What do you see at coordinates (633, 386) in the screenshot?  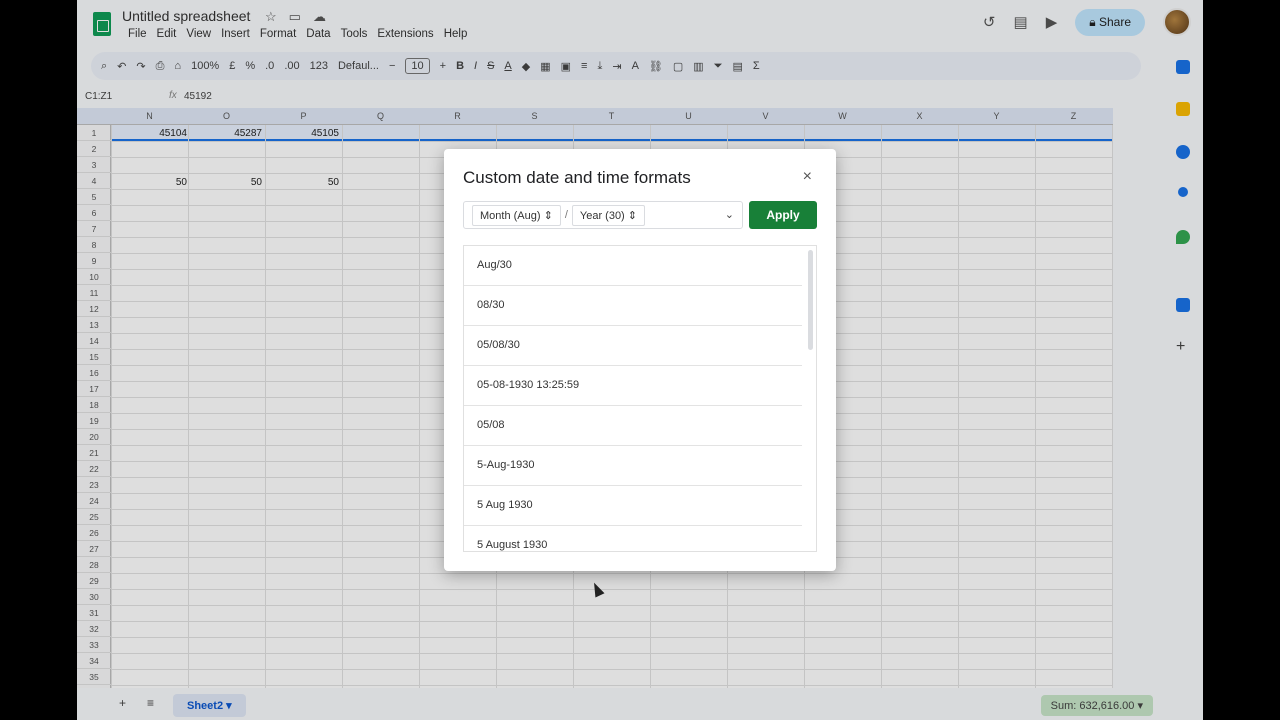 I see `format-option: 05-08-1930 13:25:59` at bounding box center [633, 386].